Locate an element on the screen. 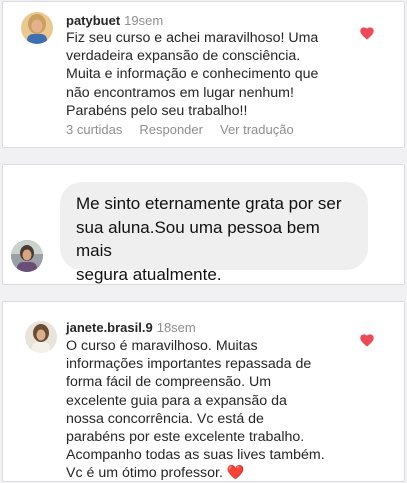  likes-count: 3 curtidas is located at coordinates (94, 129).